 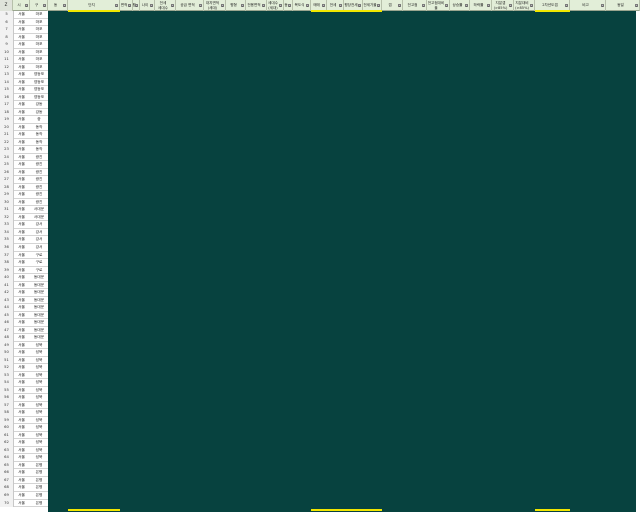 I want to click on table-row: 11 서울 마포, so click(x=24, y=60).